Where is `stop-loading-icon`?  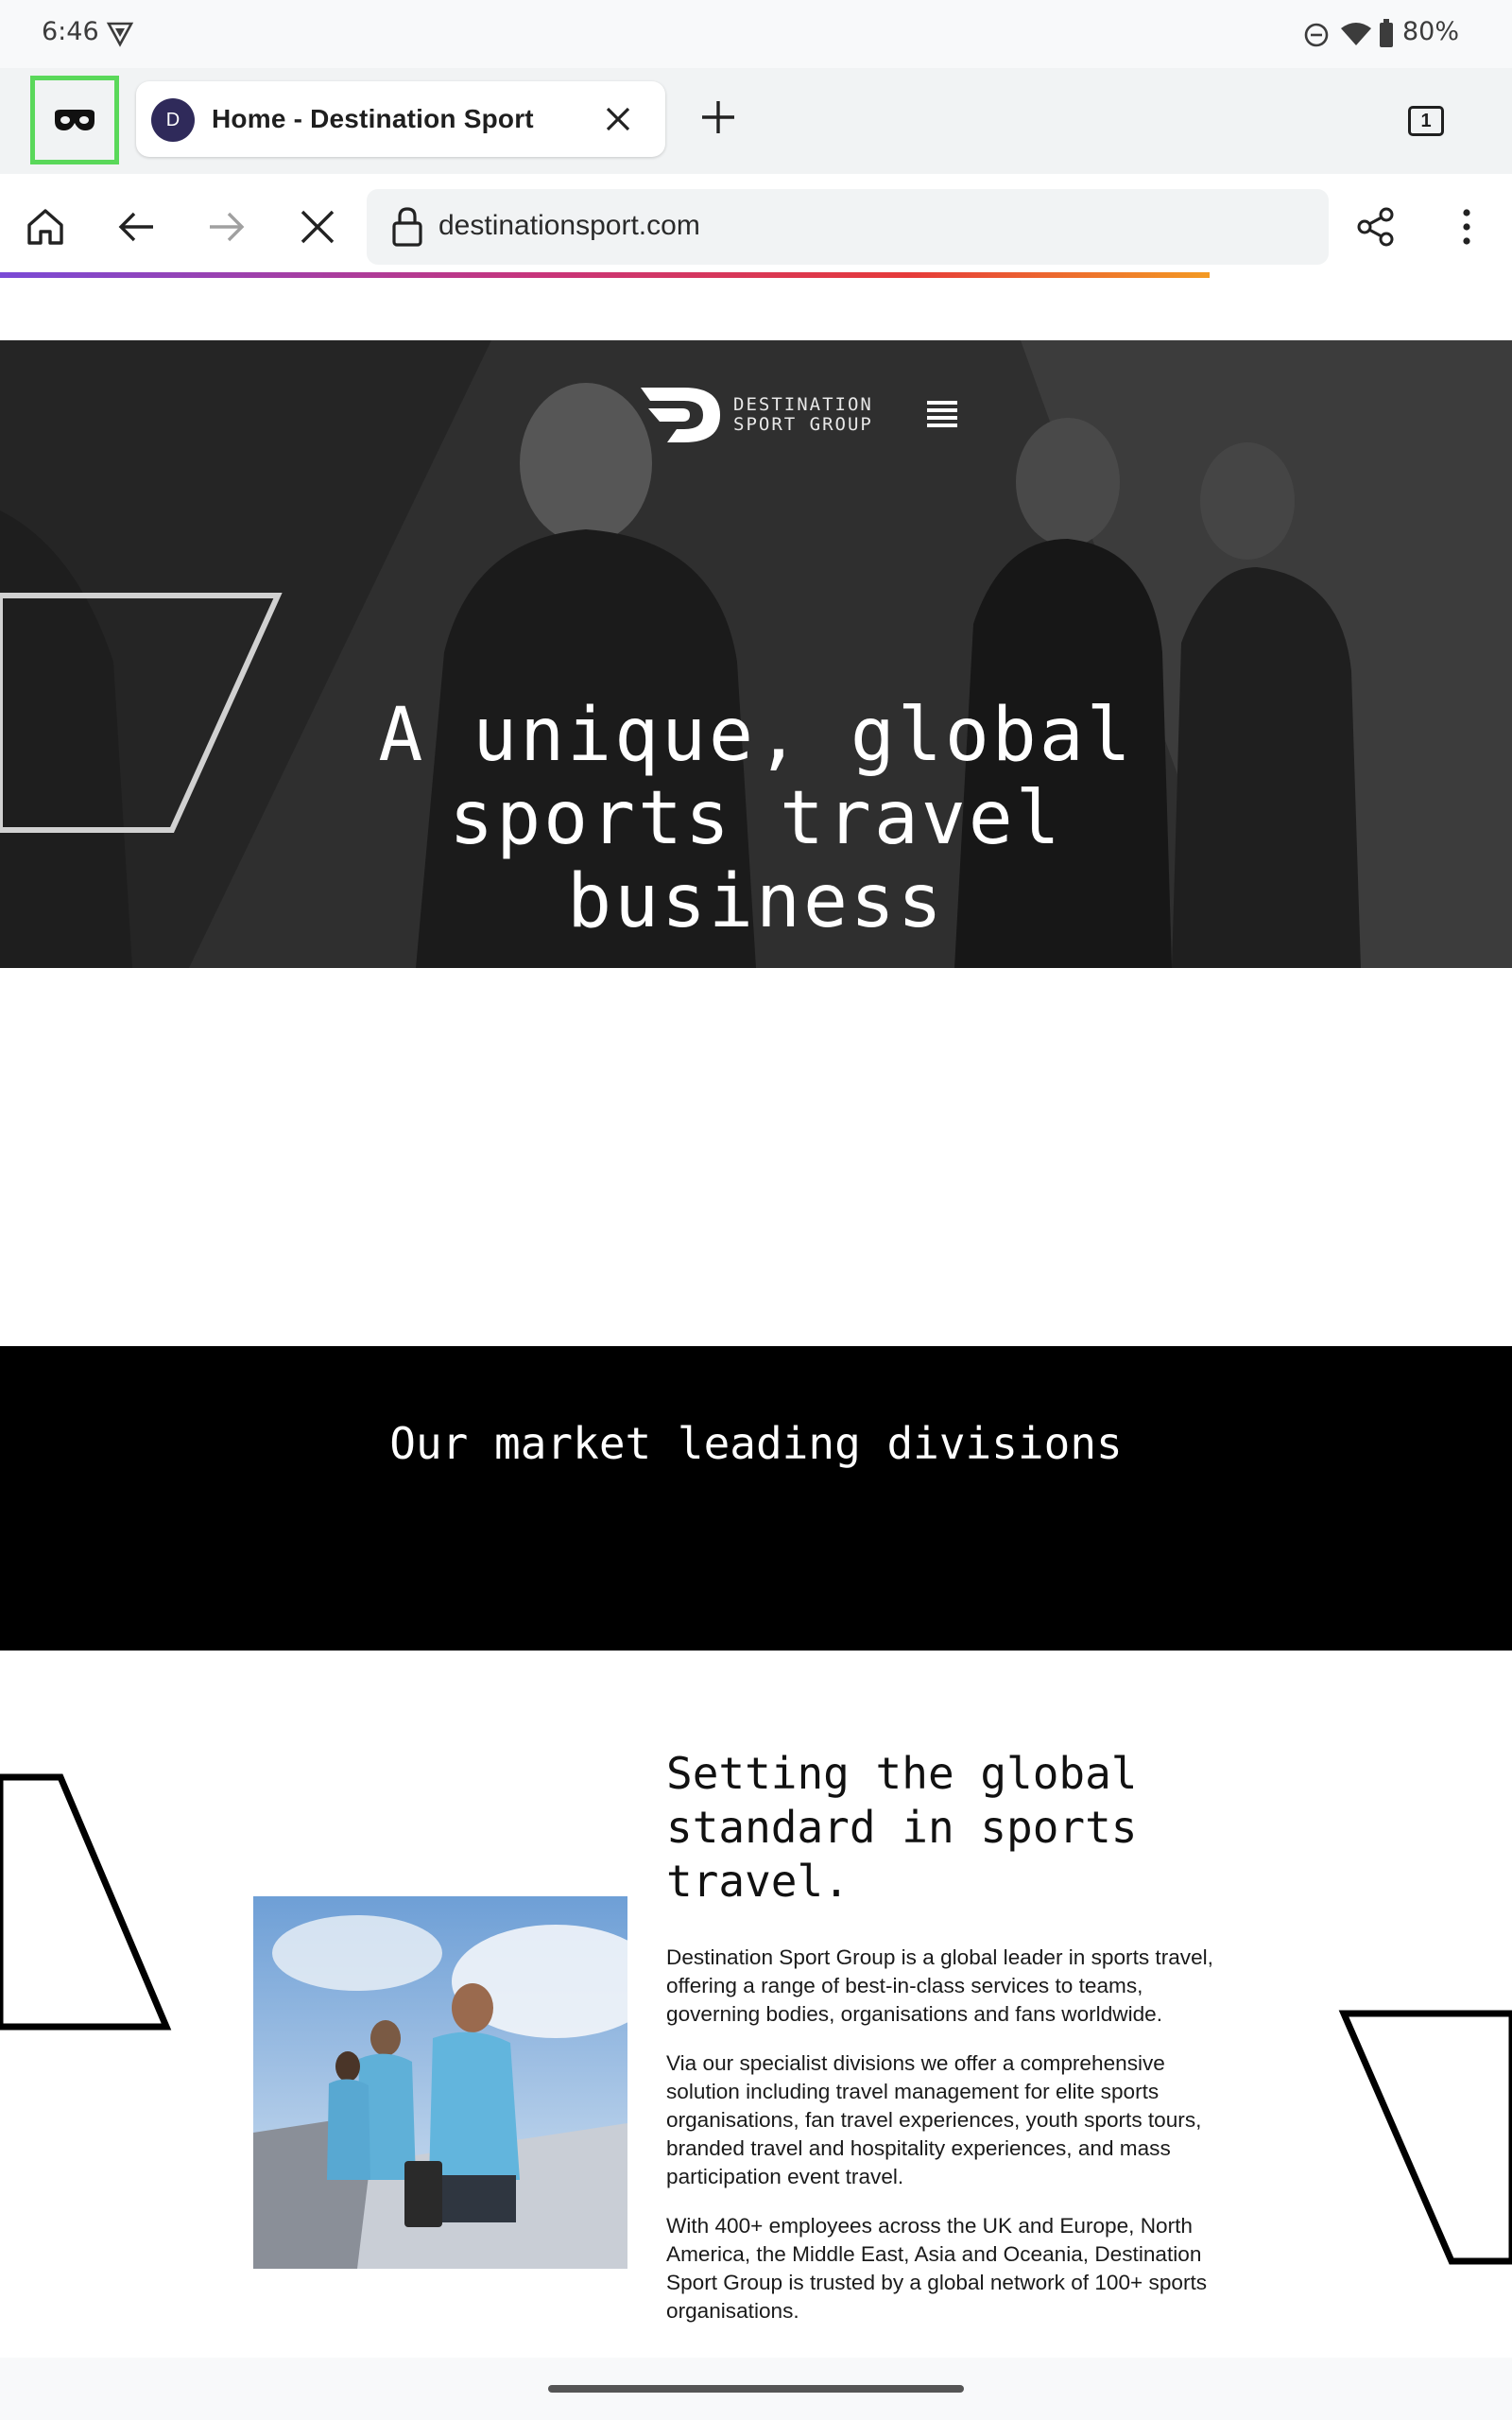 stop-loading-icon is located at coordinates (318, 227).